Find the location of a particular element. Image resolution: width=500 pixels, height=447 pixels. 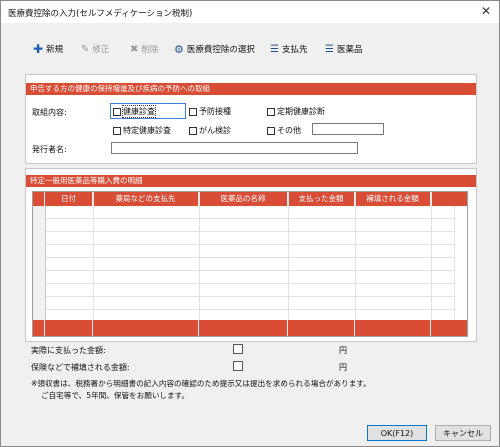

checkbox-gan-kenshin: がん検診 is located at coordinates (210, 130).